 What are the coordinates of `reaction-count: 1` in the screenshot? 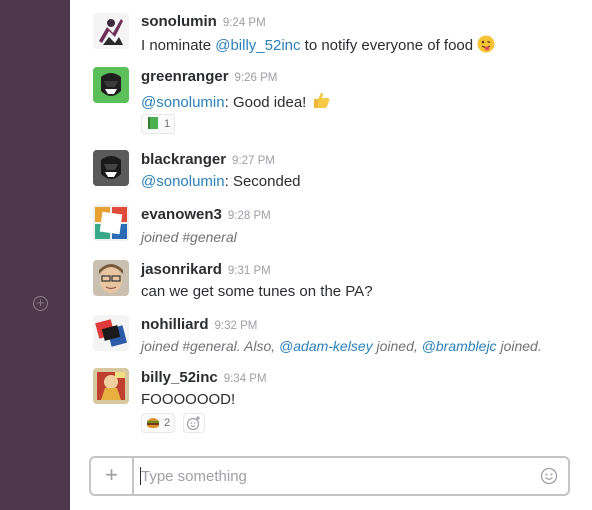 It's located at (167, 124).